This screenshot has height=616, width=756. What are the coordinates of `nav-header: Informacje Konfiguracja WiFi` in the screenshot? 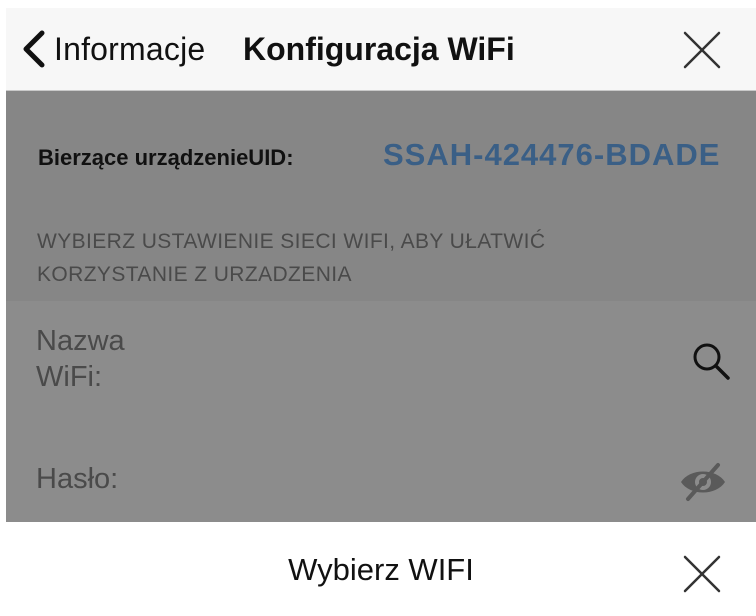 It's located at (381, 49).